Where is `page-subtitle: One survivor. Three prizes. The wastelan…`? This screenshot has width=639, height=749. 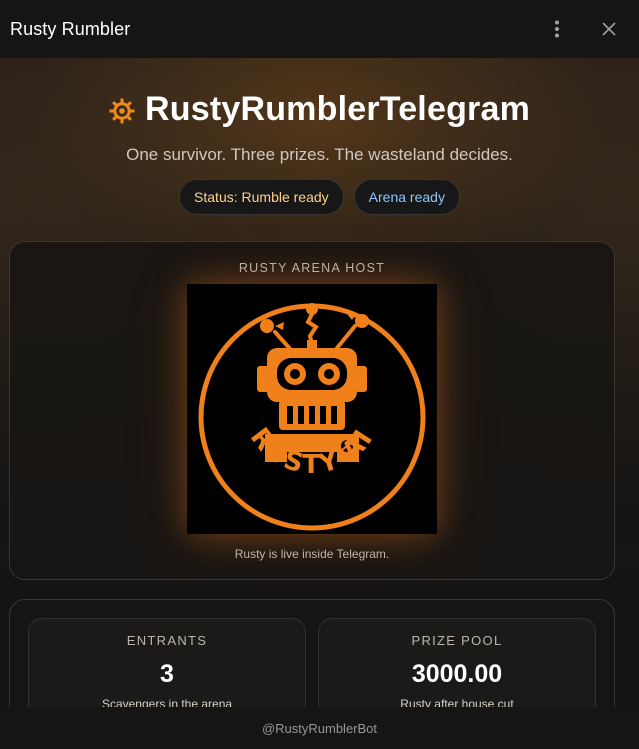
page-subtitle: One survivor. Three prizes. The wastelan… is located at coordinates (319, 154).